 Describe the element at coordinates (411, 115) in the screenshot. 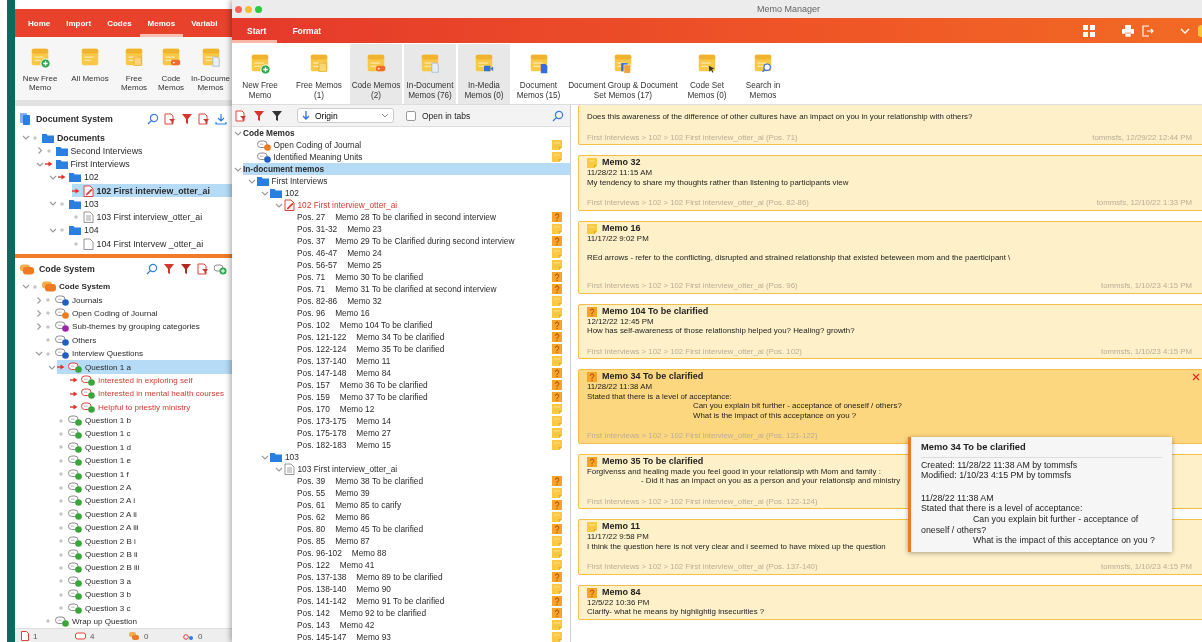

I see `checkbox` at that location.